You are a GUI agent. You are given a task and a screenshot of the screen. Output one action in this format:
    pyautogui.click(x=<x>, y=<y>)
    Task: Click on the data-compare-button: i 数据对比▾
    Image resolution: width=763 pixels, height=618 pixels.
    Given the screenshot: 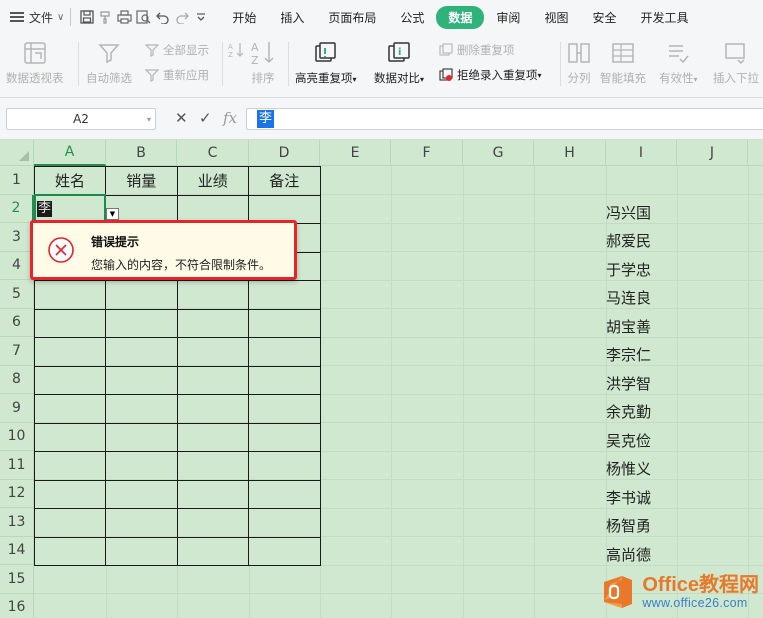 What is the action you would take?
    pyautogui.click(x=399, y=63)
    